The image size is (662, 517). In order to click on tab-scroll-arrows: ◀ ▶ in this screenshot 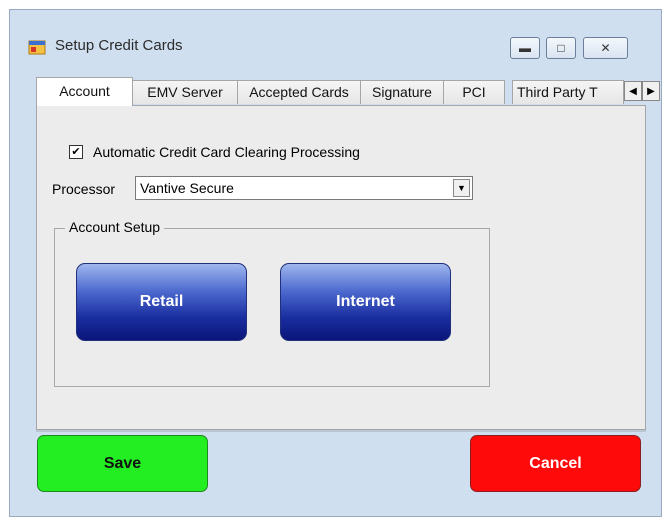, I will do `click(642, 91)`.